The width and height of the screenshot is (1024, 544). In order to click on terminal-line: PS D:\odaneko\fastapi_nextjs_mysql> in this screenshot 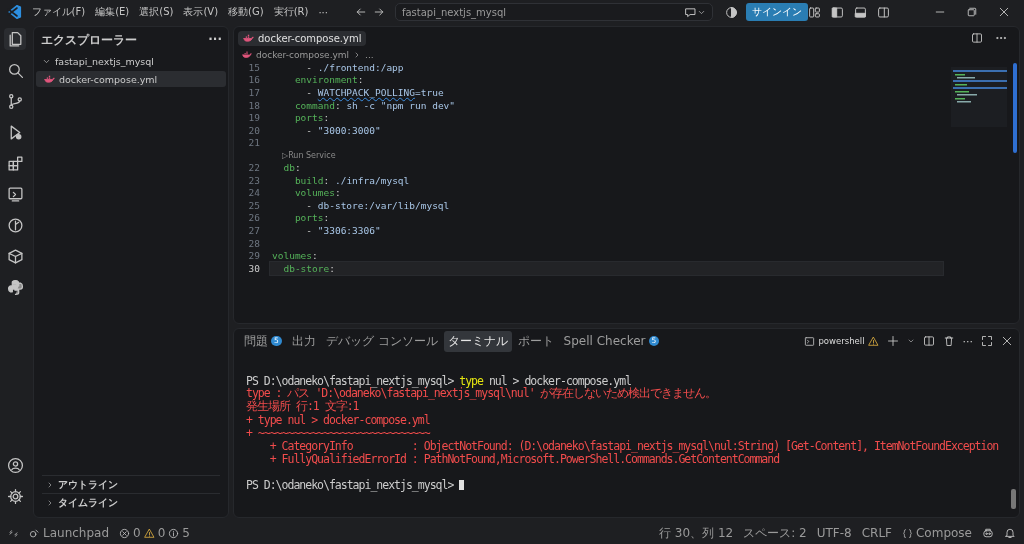, I will do `click(350, 484)`.